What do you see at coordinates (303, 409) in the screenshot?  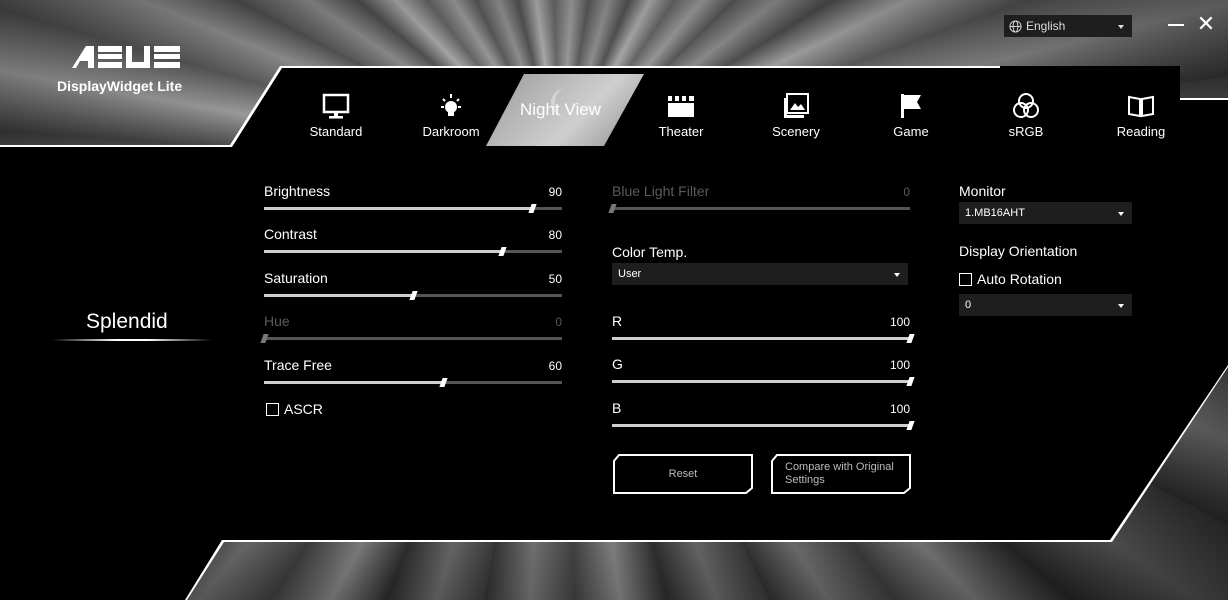 I see `ascr-label: ASCR` at bounding box center [303, 409].